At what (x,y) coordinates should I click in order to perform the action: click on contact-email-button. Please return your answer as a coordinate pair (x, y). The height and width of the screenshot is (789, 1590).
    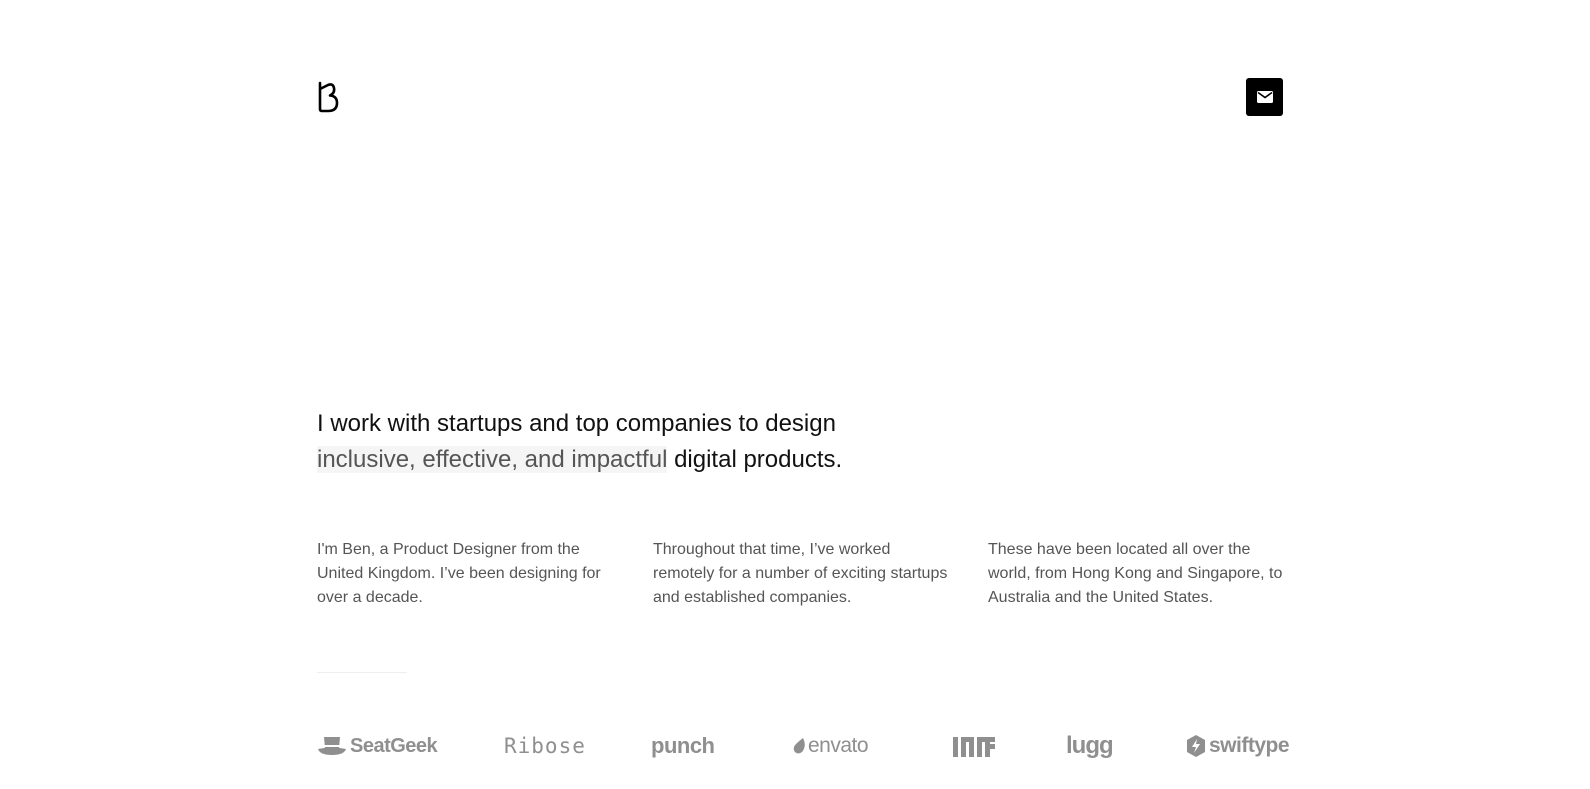
    Looking at the image, I should click on (1264, 97).